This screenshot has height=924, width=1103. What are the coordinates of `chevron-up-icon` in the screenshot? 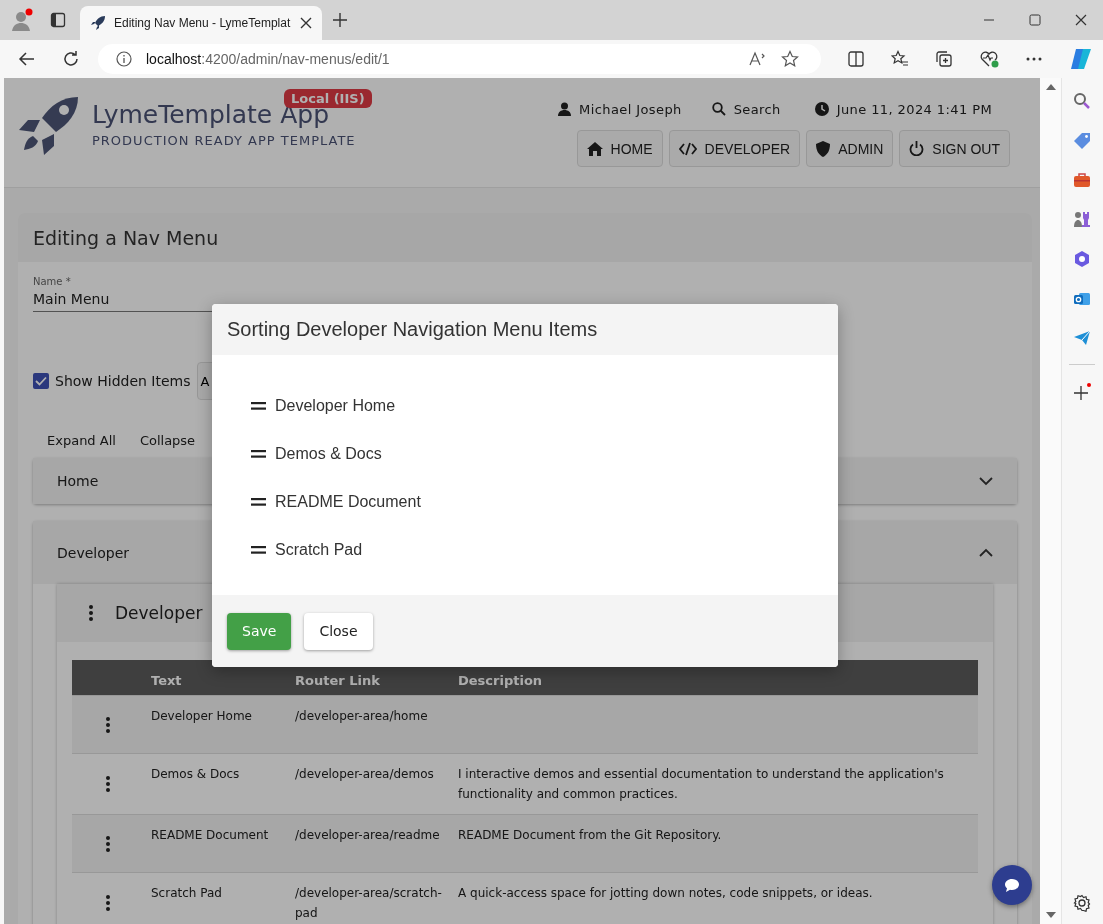 It's located at (986, 552).